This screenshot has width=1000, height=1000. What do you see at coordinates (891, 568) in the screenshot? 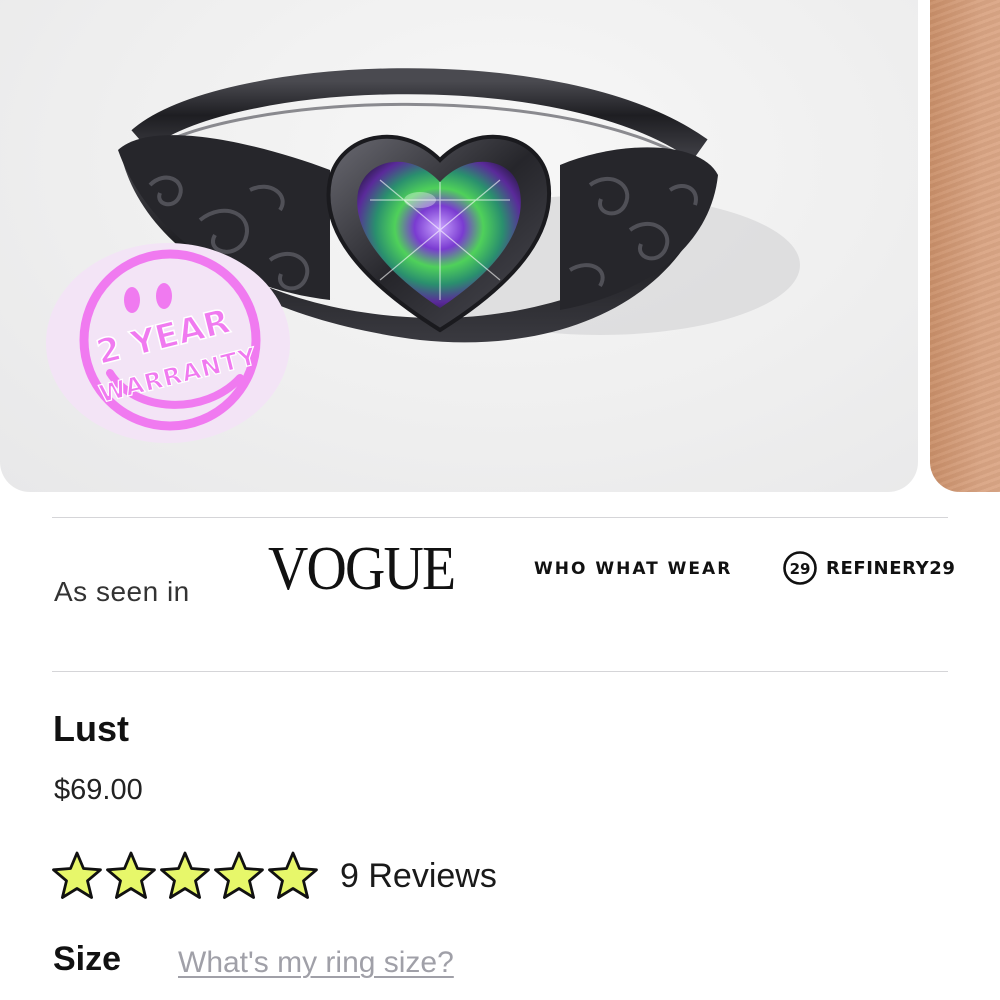
I see `refinery29-text: REFINERY29` at bounding box center [891, 568].